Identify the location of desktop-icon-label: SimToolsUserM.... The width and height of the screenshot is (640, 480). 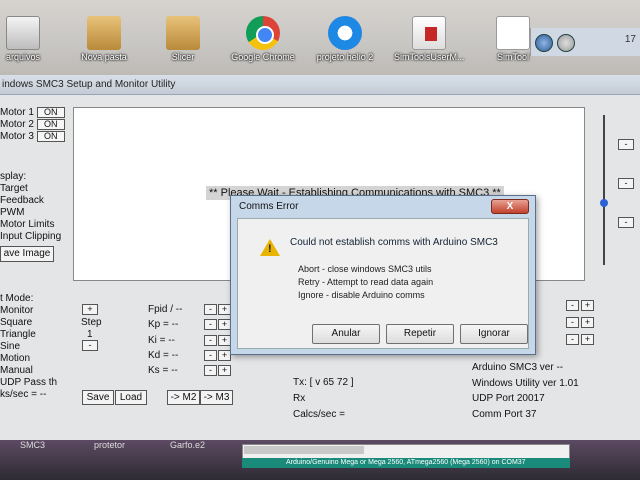
(429, 57).